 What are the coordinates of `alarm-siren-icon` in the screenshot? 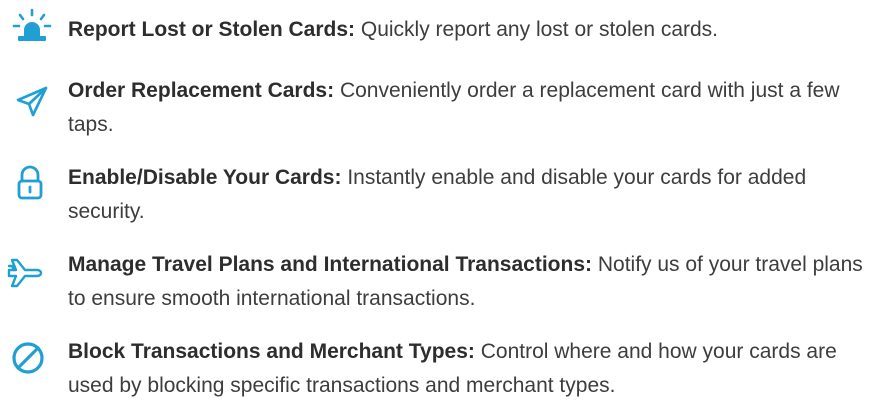 It's located at (32, 28).